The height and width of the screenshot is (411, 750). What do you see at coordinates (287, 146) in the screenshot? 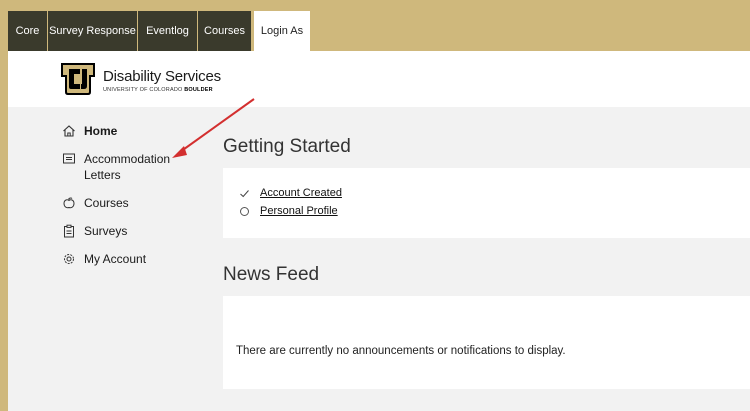
I see `getting-started-heading: Getting Started` at bounding box center [287, 146].